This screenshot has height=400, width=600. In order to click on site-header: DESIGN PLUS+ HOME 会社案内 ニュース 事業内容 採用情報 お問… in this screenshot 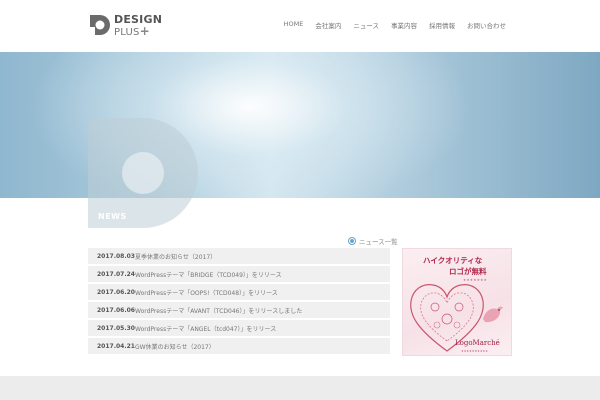, I will do `click(300, 26)`.